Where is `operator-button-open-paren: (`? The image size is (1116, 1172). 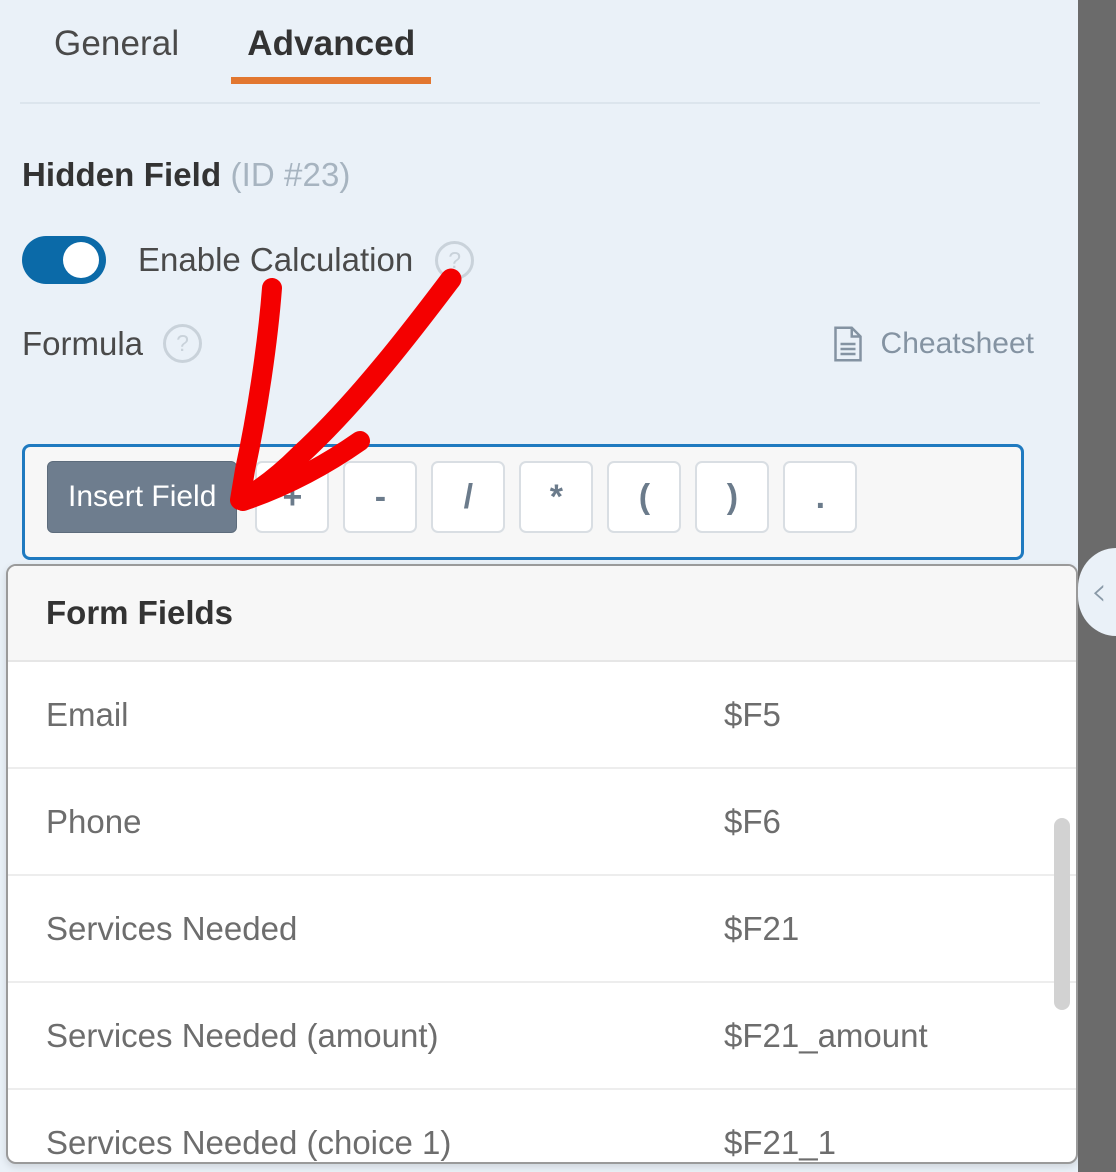
operator-button-open-paren: ( is located at coordinates (644, 497).